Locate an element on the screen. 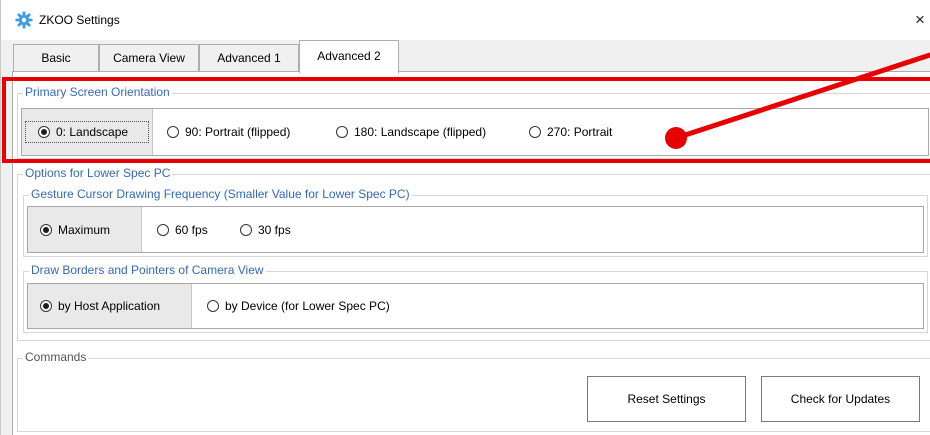 Image resolution: width=930 pixels, height=435 pixels. window-title: ZKOO Settings is located at coordinates (79, 20).